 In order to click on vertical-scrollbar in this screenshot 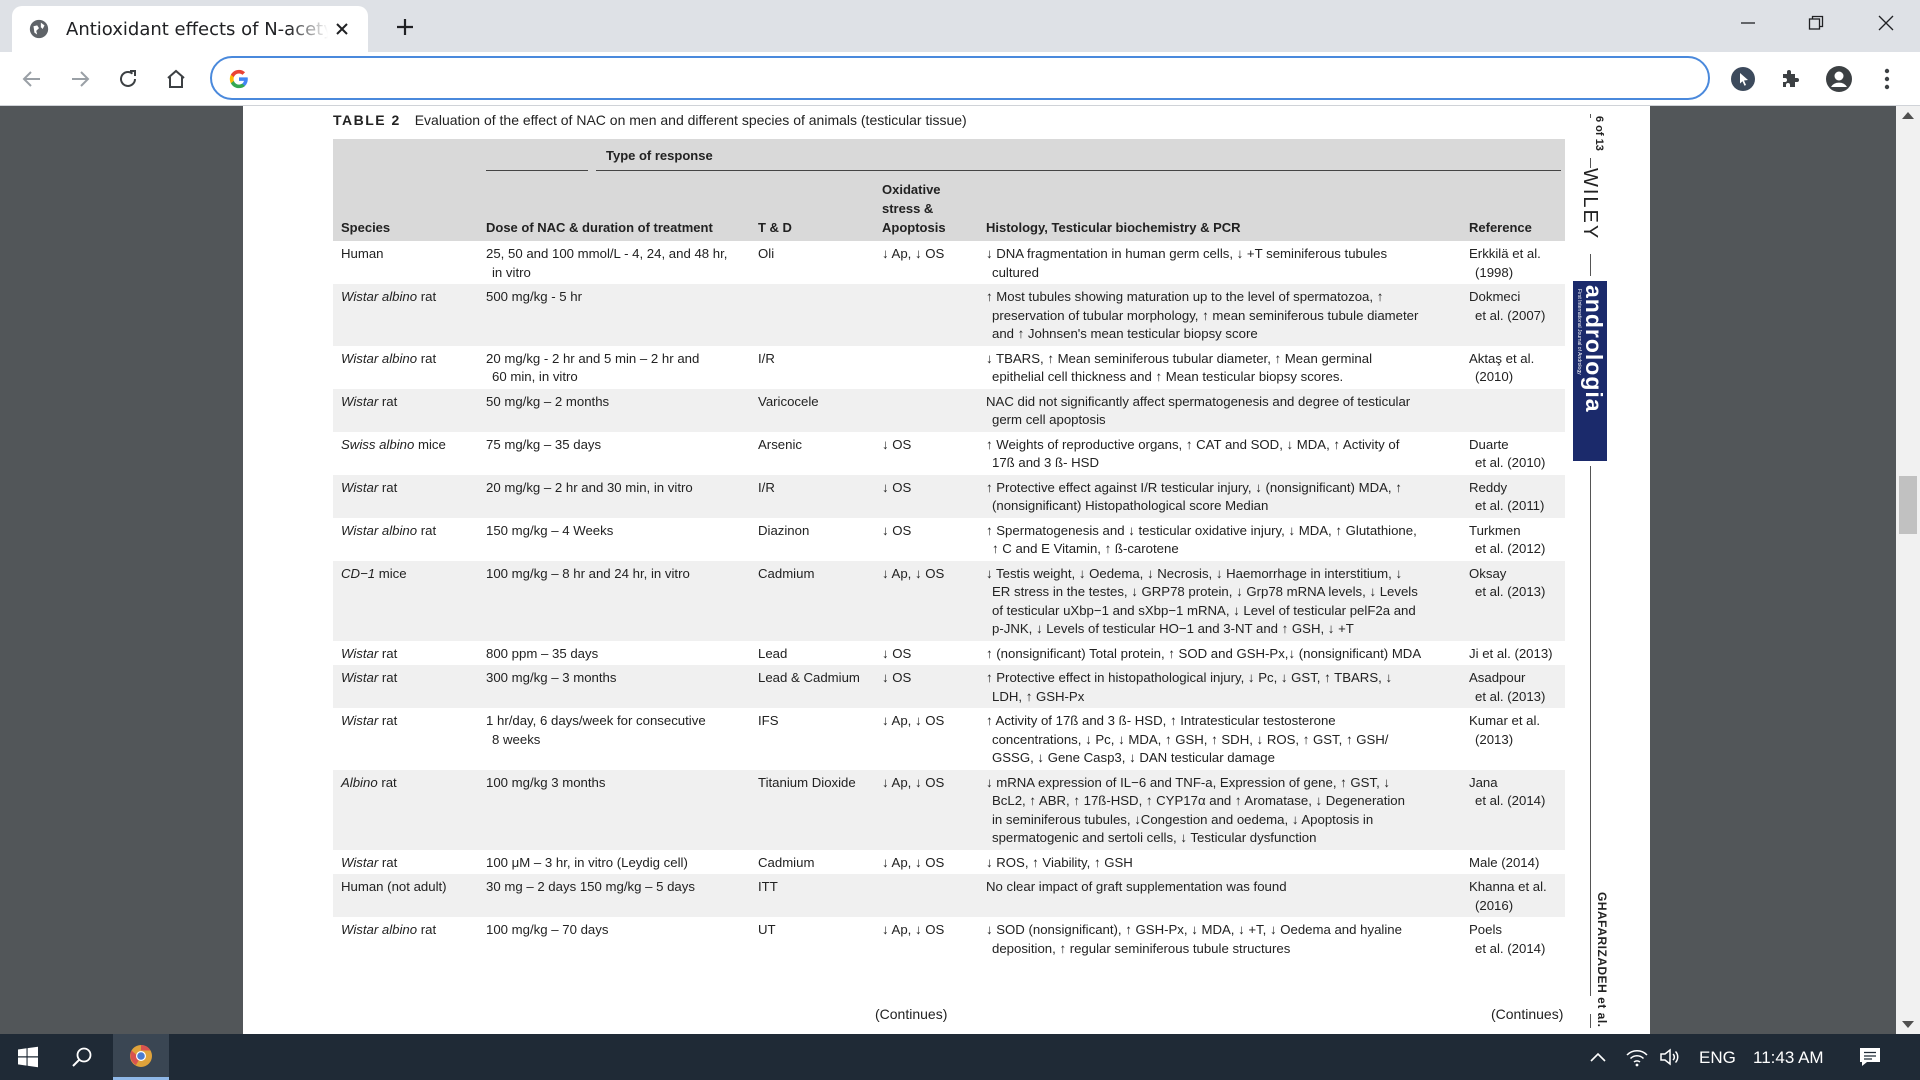, I will do `click(1908, 570)`.